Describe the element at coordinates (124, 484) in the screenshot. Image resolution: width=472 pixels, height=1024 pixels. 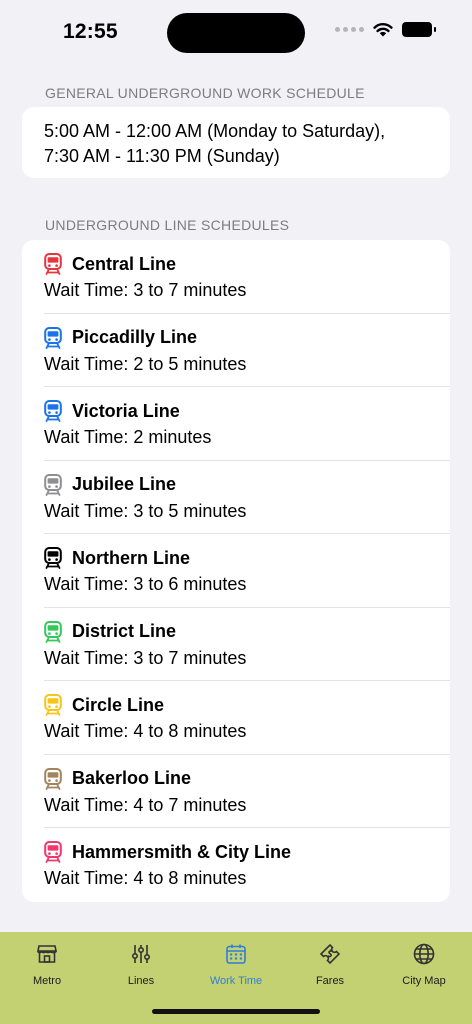
I see `line-name: Jubilee Line` at that location.